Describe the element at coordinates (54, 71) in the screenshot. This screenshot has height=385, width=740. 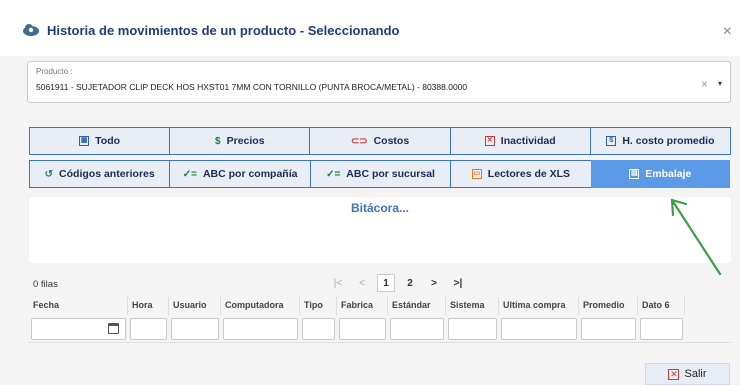
I see `product-label: Producto :` at that location.